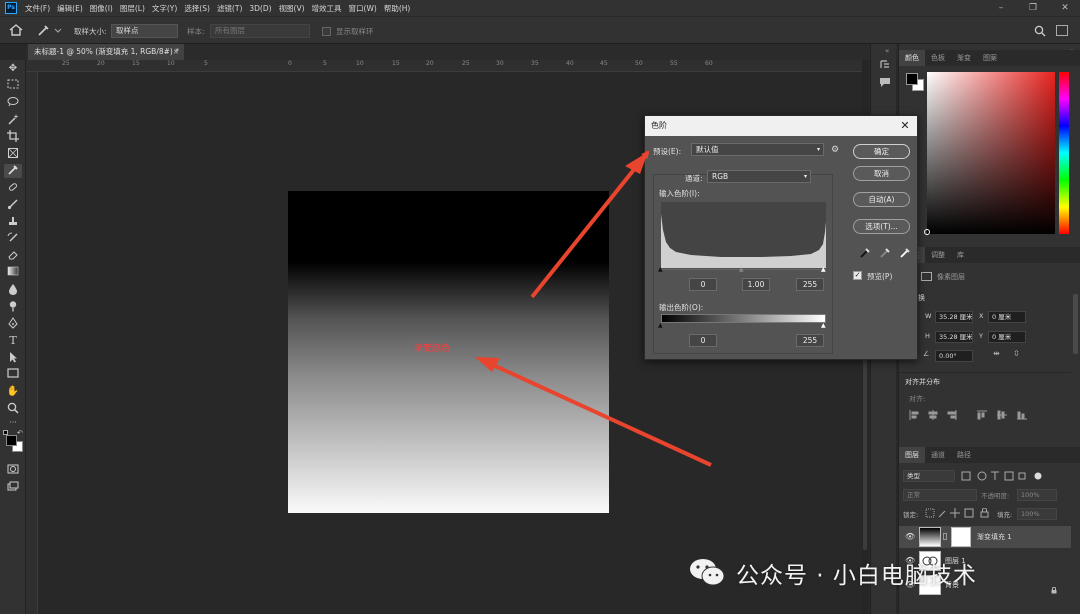 The image size is (1080, 614). What do you see at coordinates (887, 51) in the screenshot?
I see `collapse-arrows-icon: «` at bounding box center [887, 51].